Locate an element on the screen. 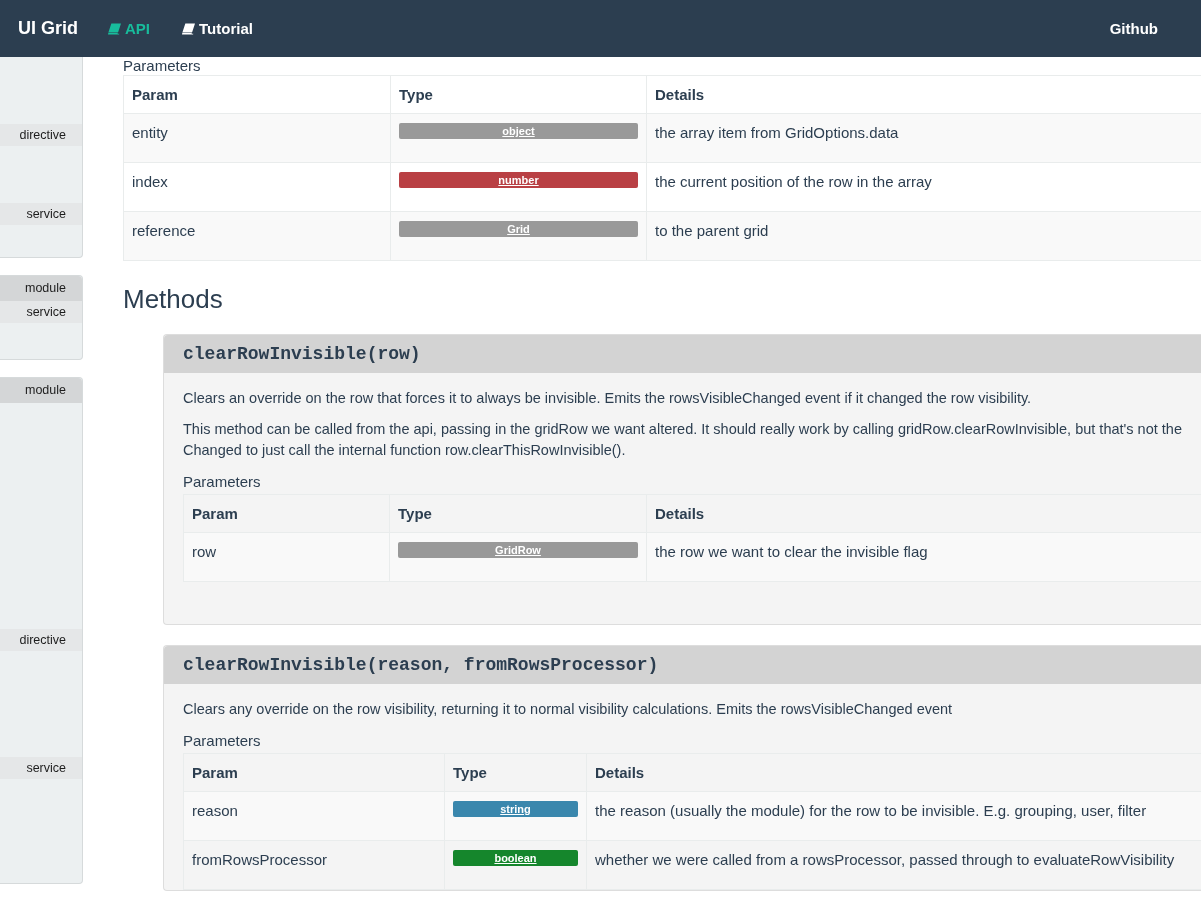 This screenshot has height=898, width=1201. description-text: This method can be called from the api, passing in the gridRow we want altered. It should really work by calling gridRow.clearRowInvisible, but that's not the Changed to just call the internal function row.clearThisRowInvisible(). is located at coordinates (683, 440).